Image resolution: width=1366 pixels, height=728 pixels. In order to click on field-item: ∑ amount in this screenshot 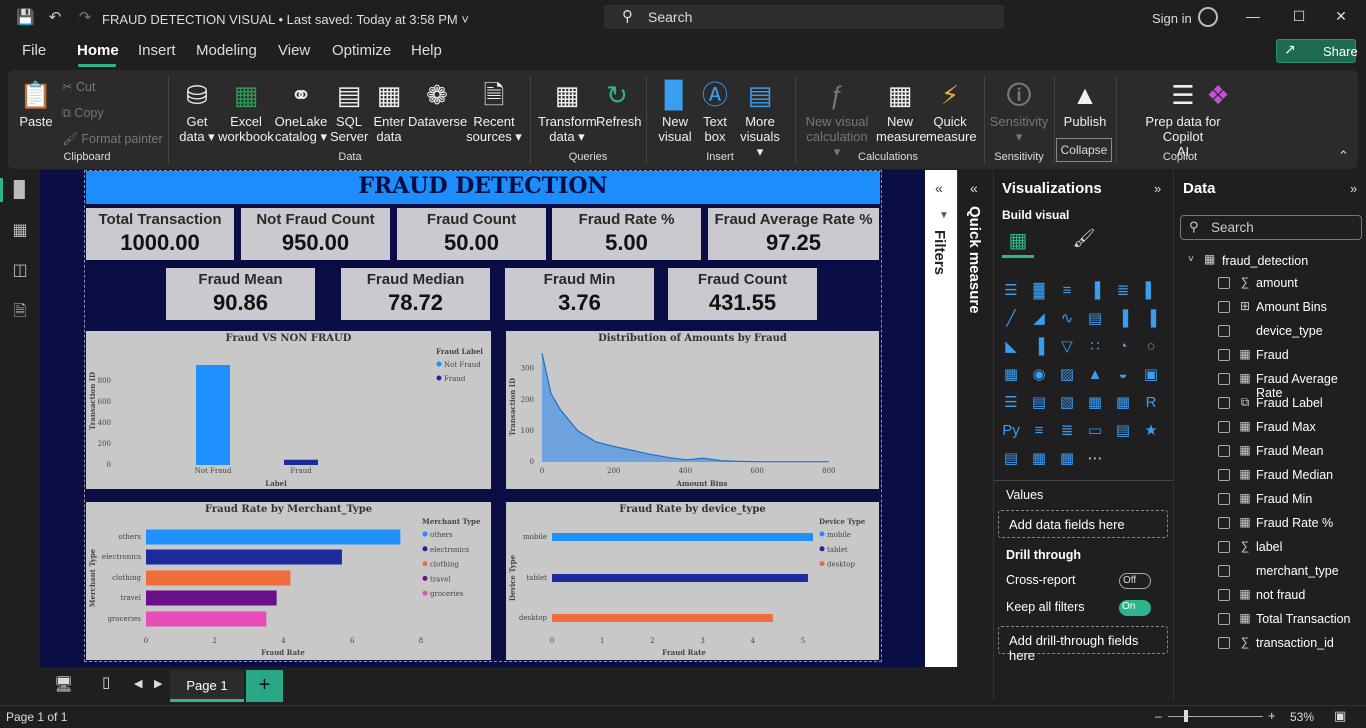, I will do `click(1272, 284)`.